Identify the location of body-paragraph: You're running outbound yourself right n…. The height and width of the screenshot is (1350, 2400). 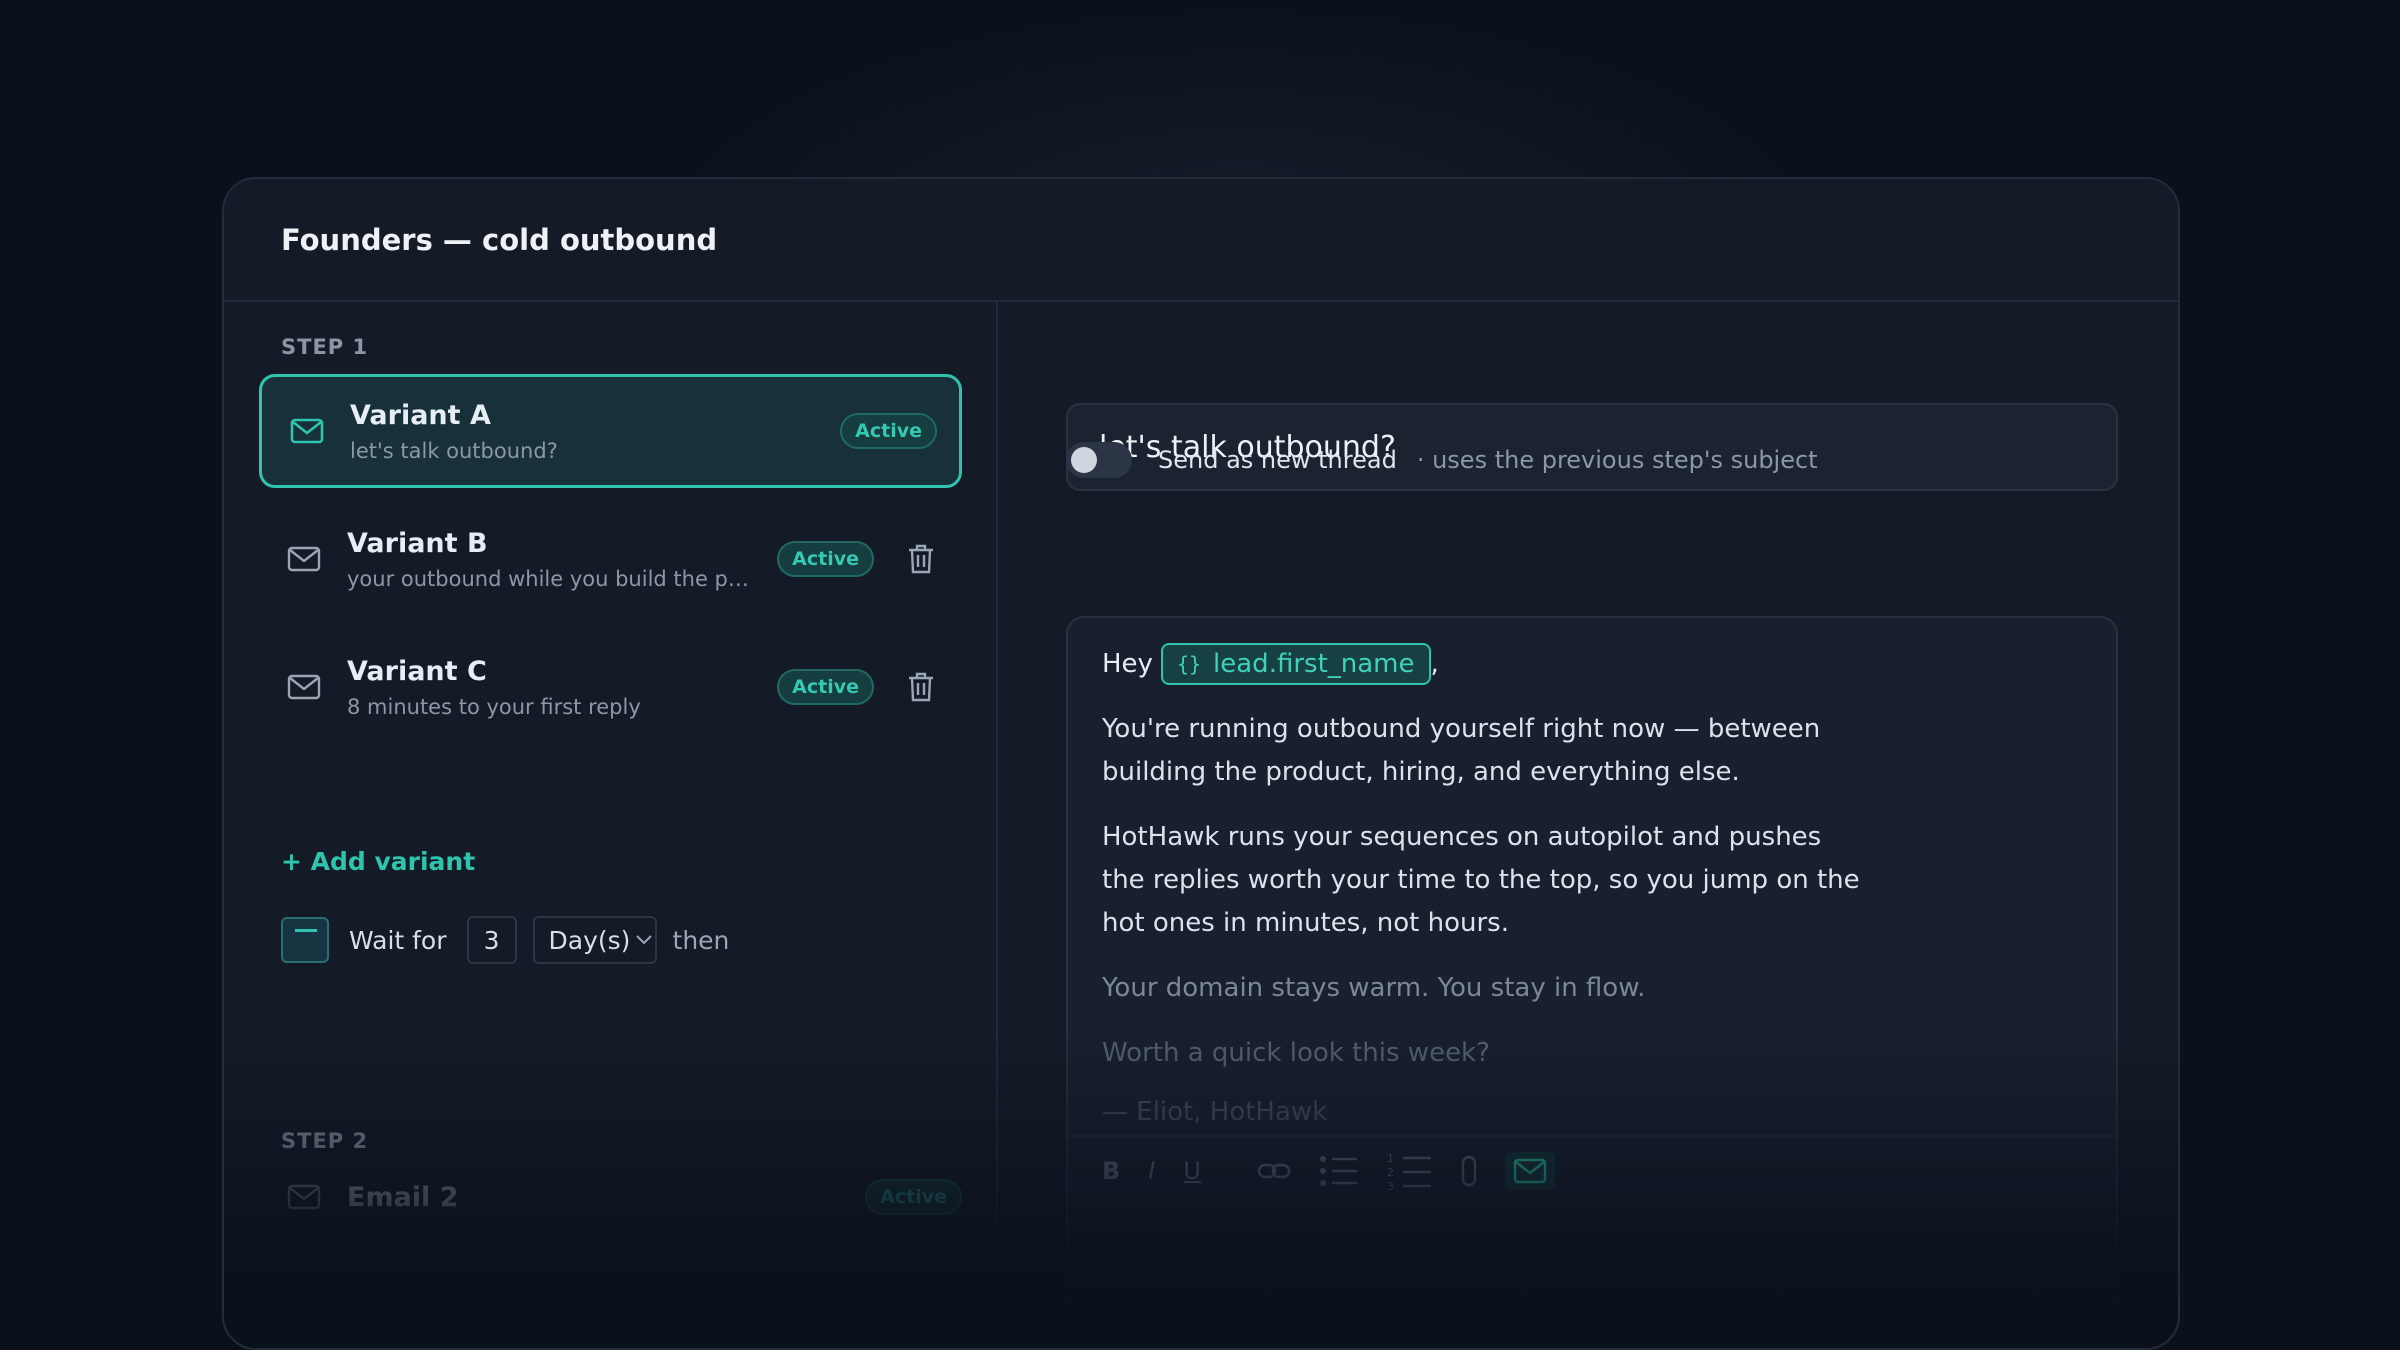
(1461, 750).